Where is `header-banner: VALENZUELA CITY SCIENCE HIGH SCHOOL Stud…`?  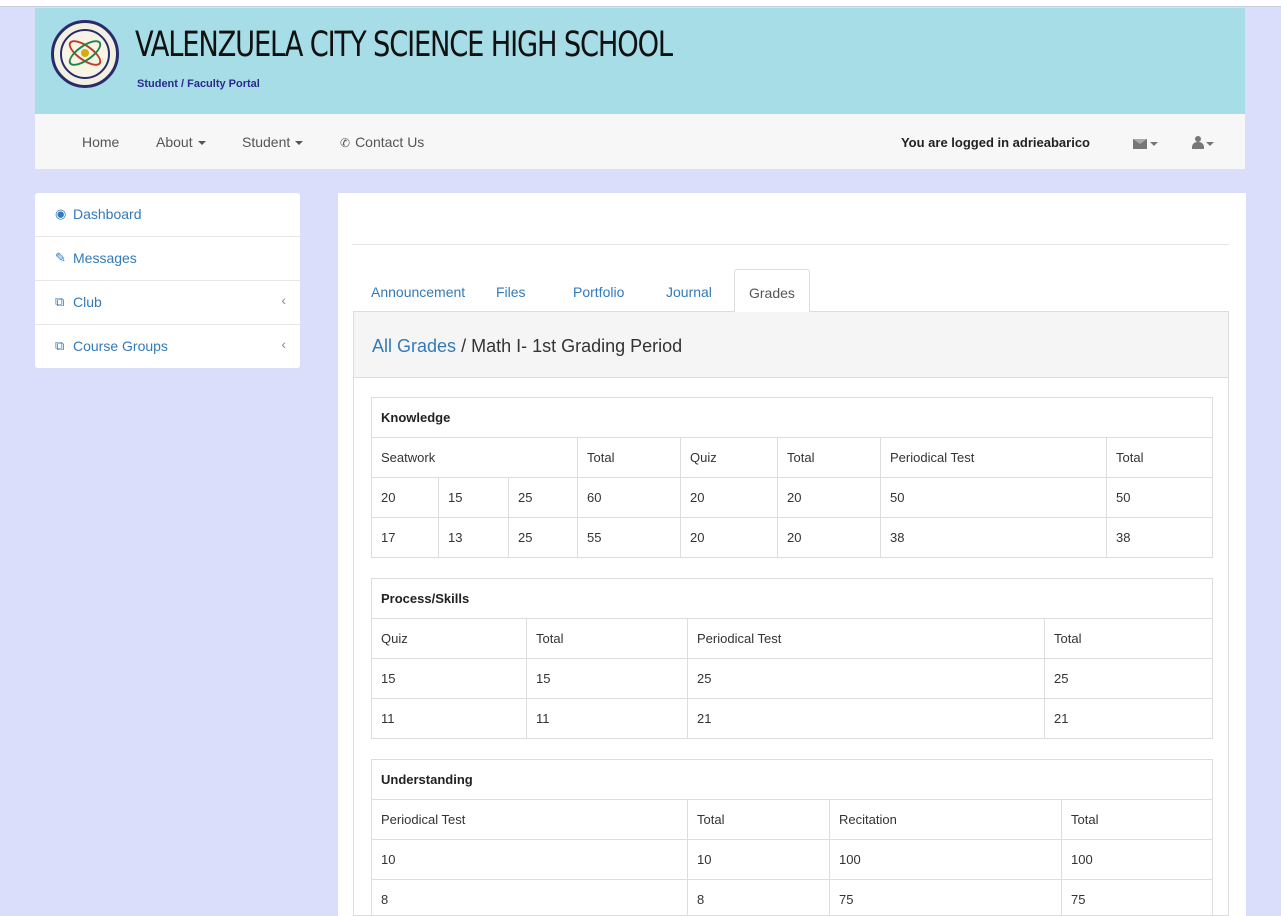 header-banner: VALENZUELA CITY SCIENCE HIGH SCHOOL Stud… is located at coordinates (640, 61).